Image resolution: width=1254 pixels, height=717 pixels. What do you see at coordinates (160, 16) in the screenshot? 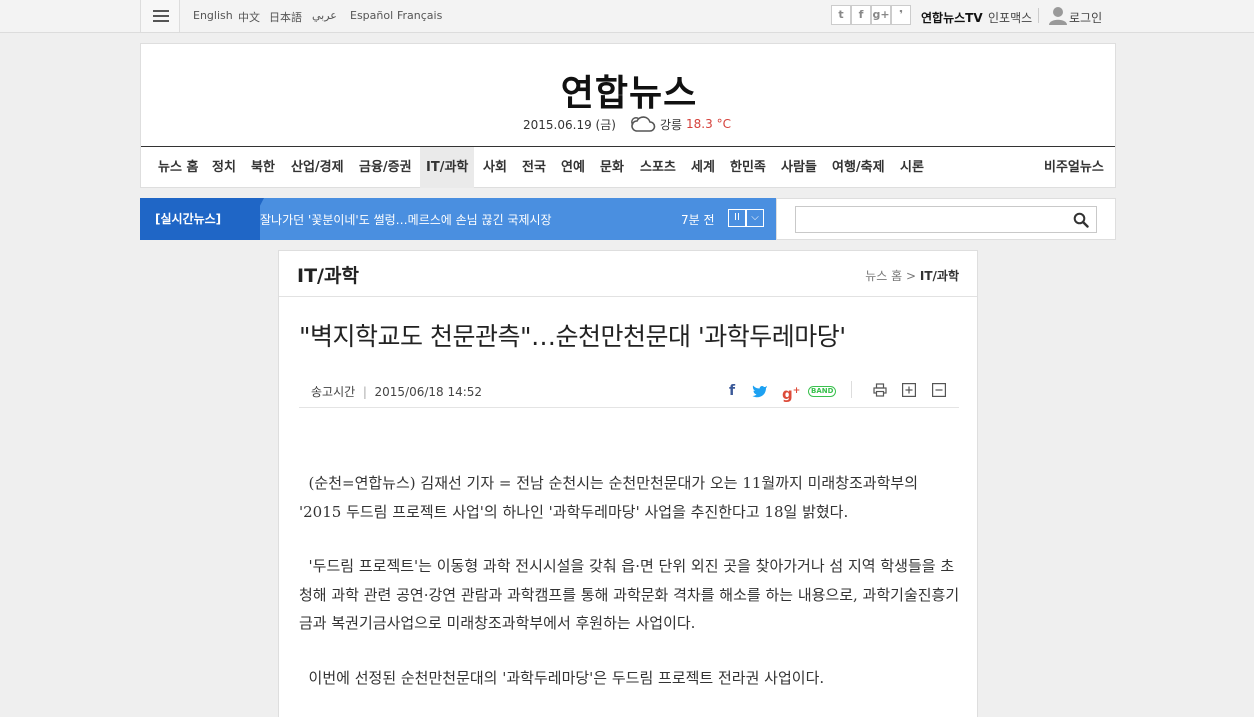
I see `hamburger-menu-icon` at bounding box center [160, 16].